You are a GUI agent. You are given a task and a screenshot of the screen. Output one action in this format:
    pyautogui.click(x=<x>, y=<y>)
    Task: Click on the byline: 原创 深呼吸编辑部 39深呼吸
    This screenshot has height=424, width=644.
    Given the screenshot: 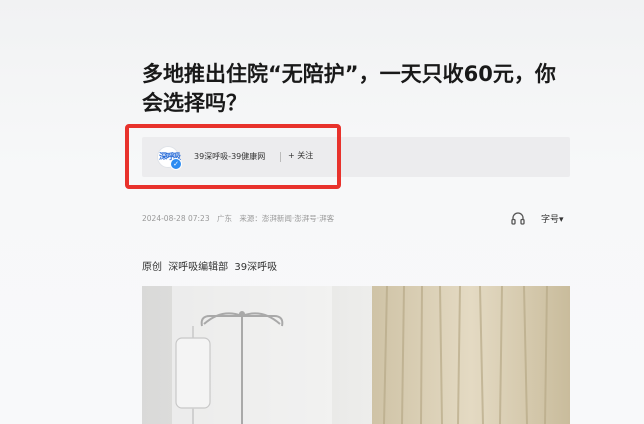 What is the action you would take?
    pyautogui.click(x=211, y=265)
    